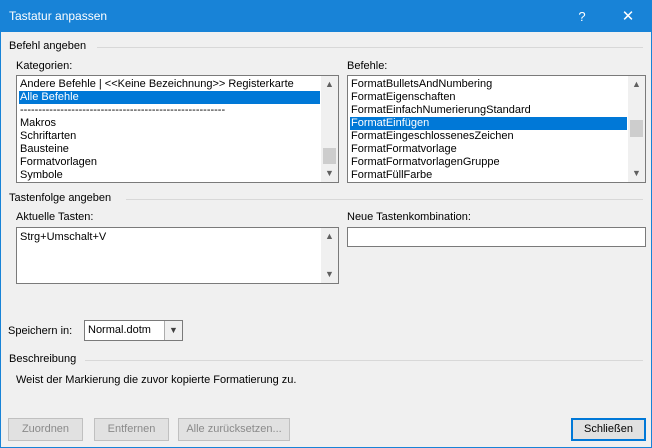 This screenshot has width=652, height=448. I want to click on befehl-item: FormatEinfügen, so click(488, 123).